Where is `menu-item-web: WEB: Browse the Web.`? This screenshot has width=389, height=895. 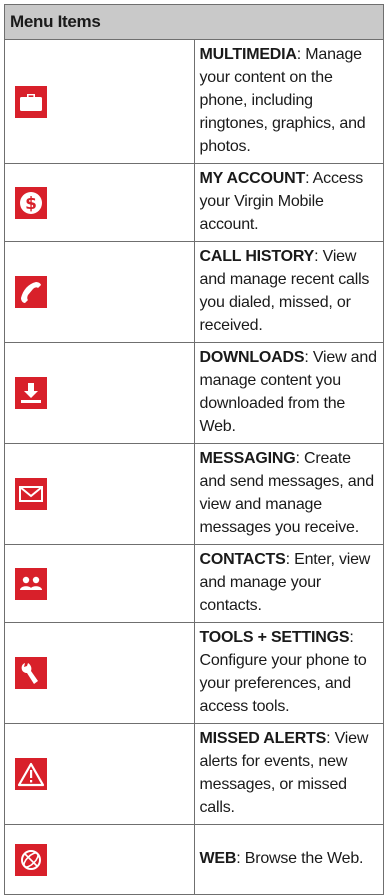 menu-item-web: WEB: Browse the Web. is located at coordinates (288, 859).